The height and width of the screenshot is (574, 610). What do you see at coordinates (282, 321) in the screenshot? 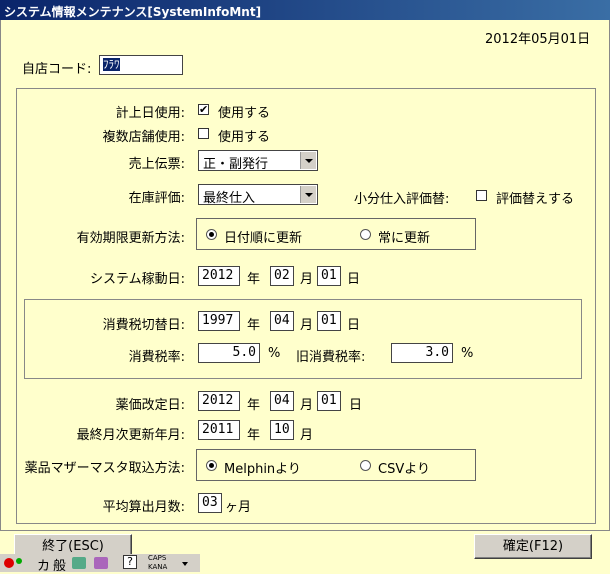
I see `tax-switch-month: 04` at bounding box center [282, 321].